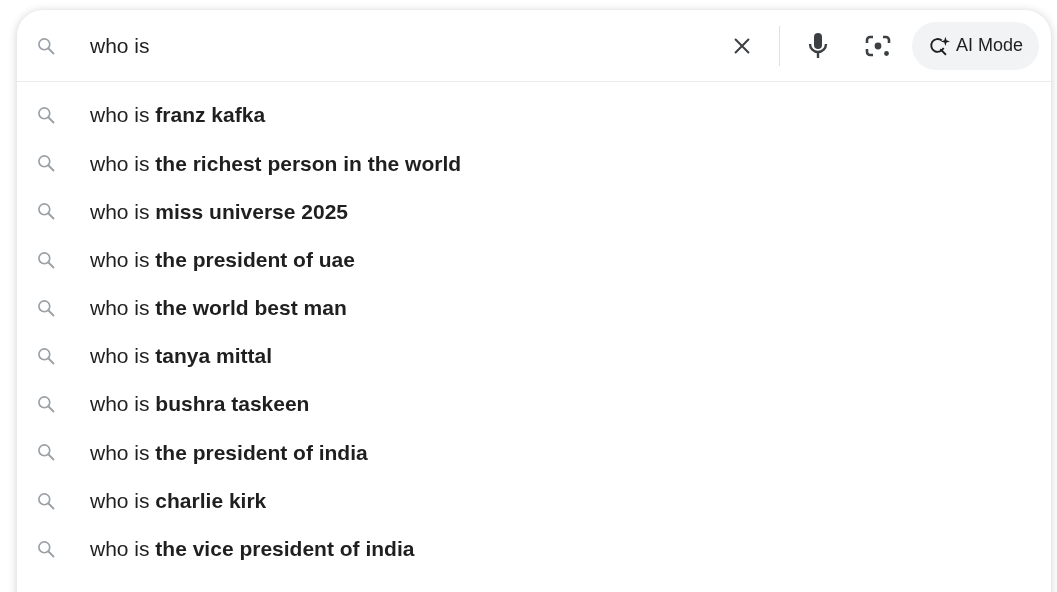 Image resolution: width=1057 pixels, height=592 pixels. What do you see at coordinates (534, 307) in the screenshot?
I see `suggestion-item: who is the world best man` at bounding box center [534, 307].